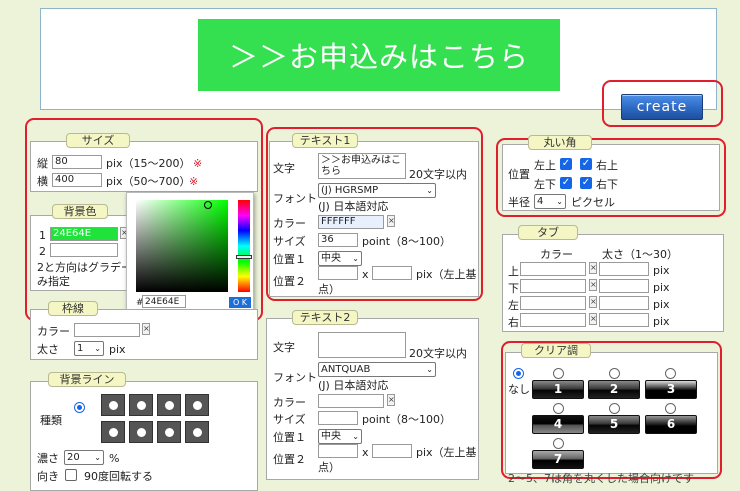 Image resolution: width=740 pixels, height=491 pixels. I want to click on text1-pos1-value: 中央, so click(331, 258).